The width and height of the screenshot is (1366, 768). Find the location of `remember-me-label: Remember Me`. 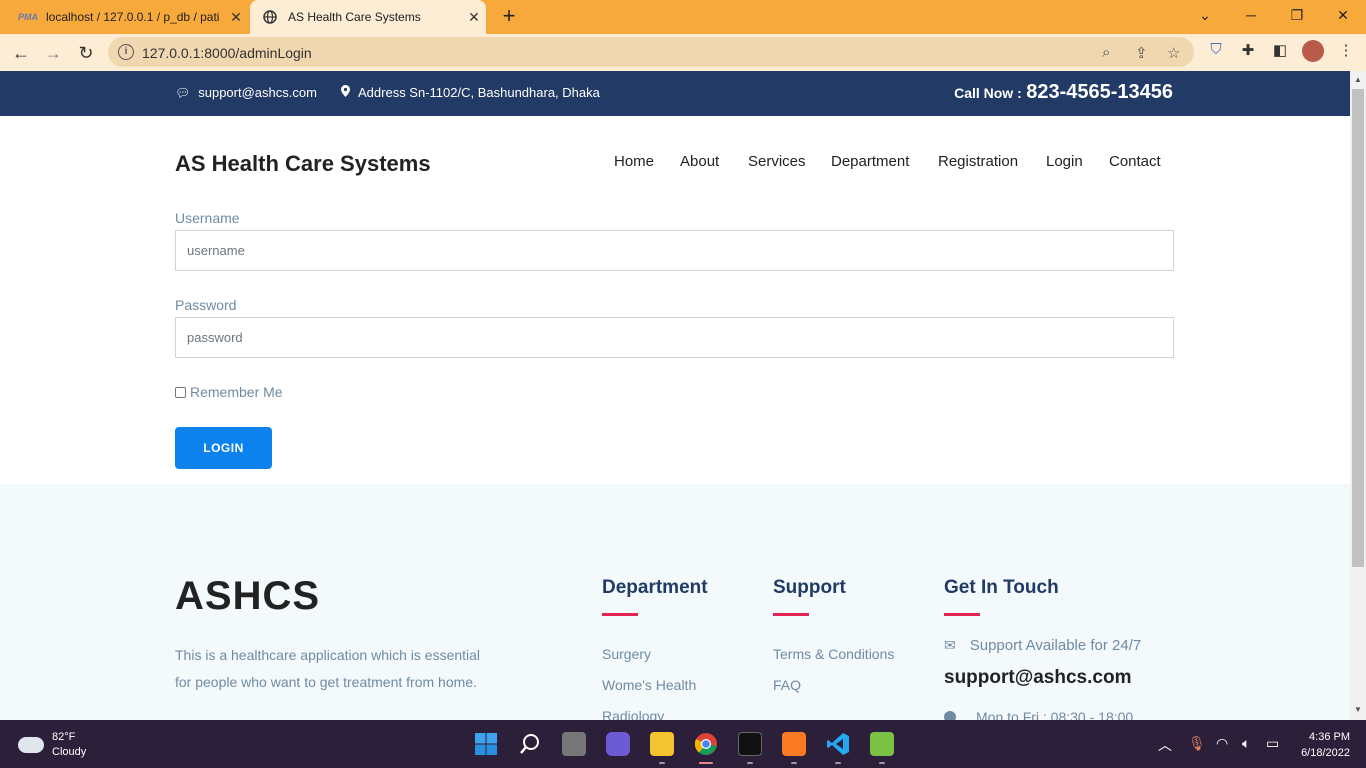

remember-me-label: Remember Me is located at coordinates (236, 392).